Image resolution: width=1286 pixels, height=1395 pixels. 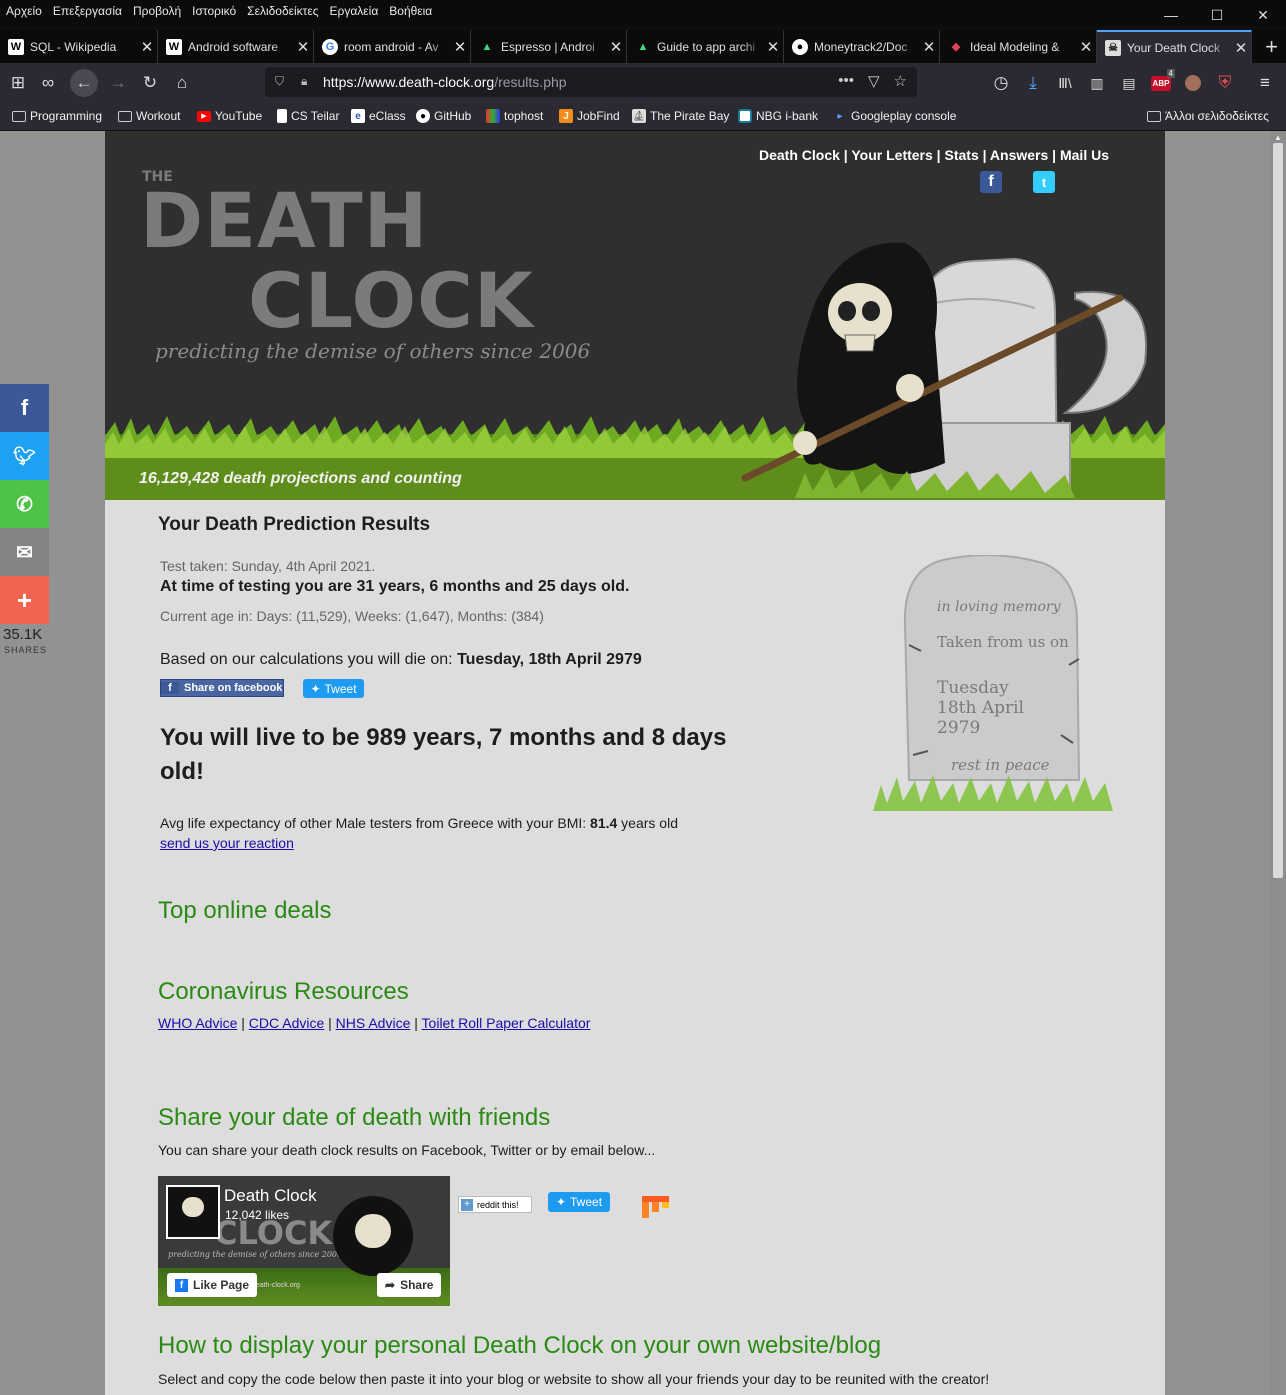 What do you see at coordinates (150, 83) in the screenshot?
I see `reload-icon: ↻` at bounding box center [150, 83].